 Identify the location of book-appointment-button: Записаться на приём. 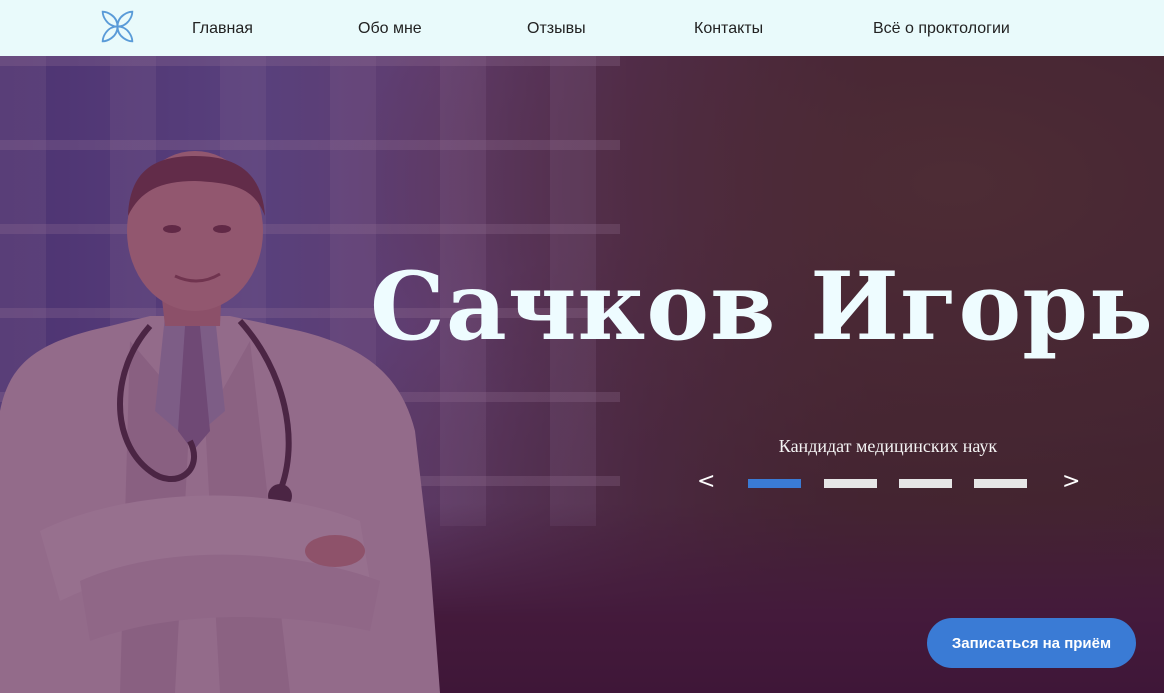
(1031, 643).